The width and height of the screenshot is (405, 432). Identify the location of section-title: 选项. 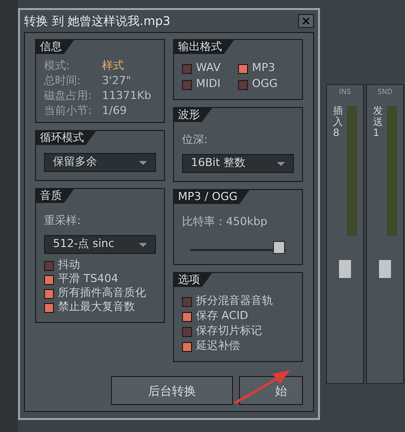
(193, 280).